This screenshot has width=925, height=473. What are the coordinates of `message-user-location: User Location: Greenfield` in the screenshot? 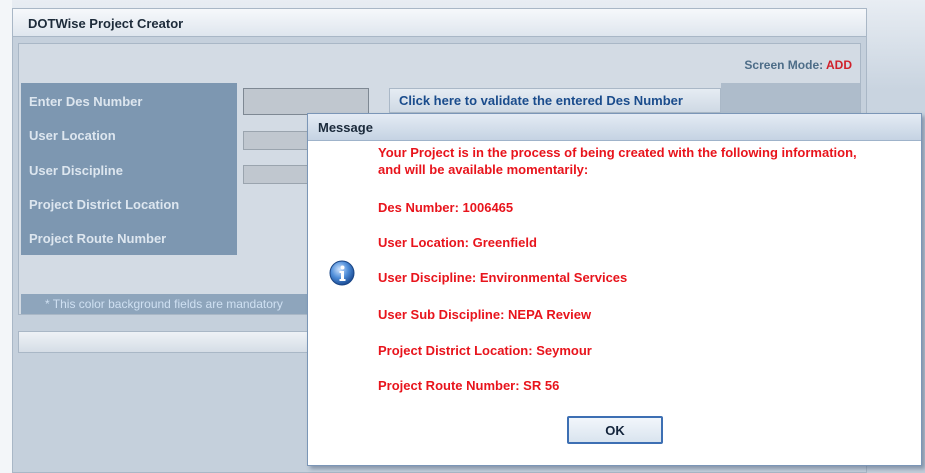 It's located at (457, 242).